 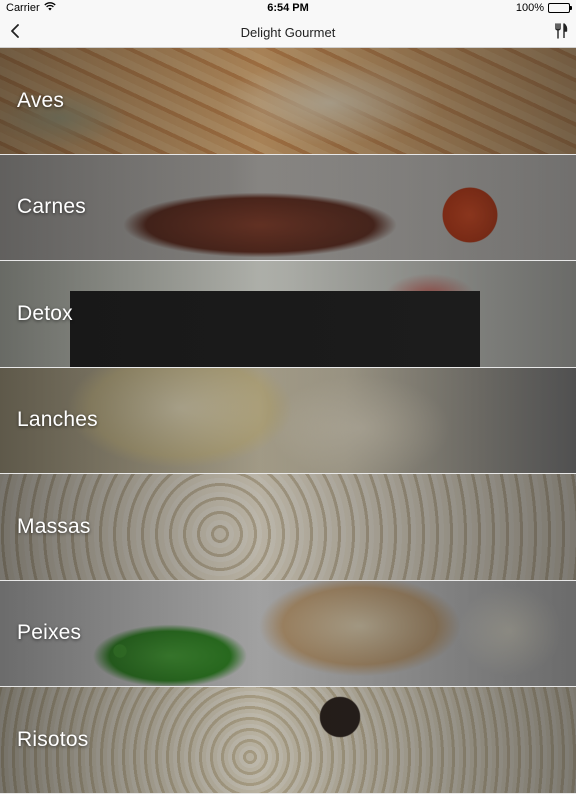 What do you see at coordinates (45, 313) in the screenshot?
I see `category-label: Detox` at bounding box center [45, 313].